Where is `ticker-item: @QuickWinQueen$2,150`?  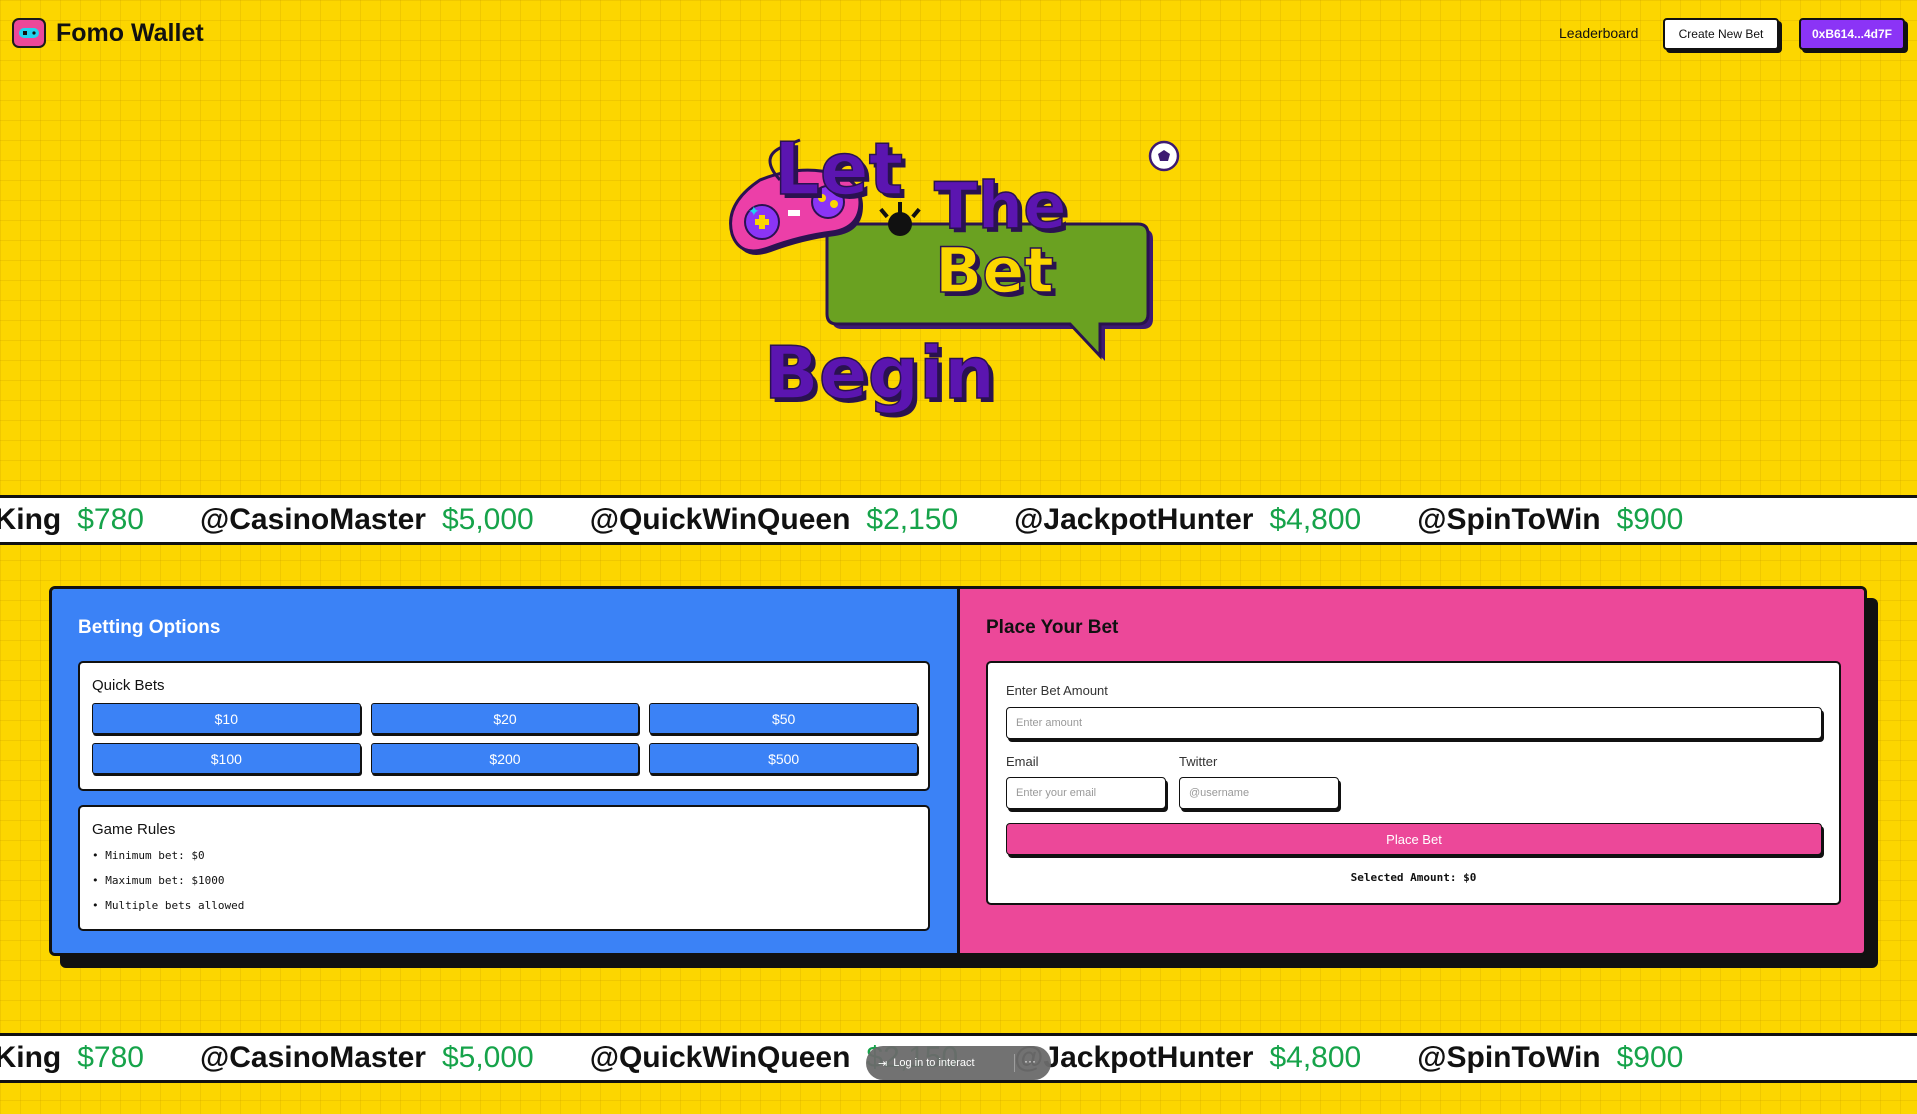 ticker-item: @QuickWinQueen$2,150 is located at coordinates (774, 519).